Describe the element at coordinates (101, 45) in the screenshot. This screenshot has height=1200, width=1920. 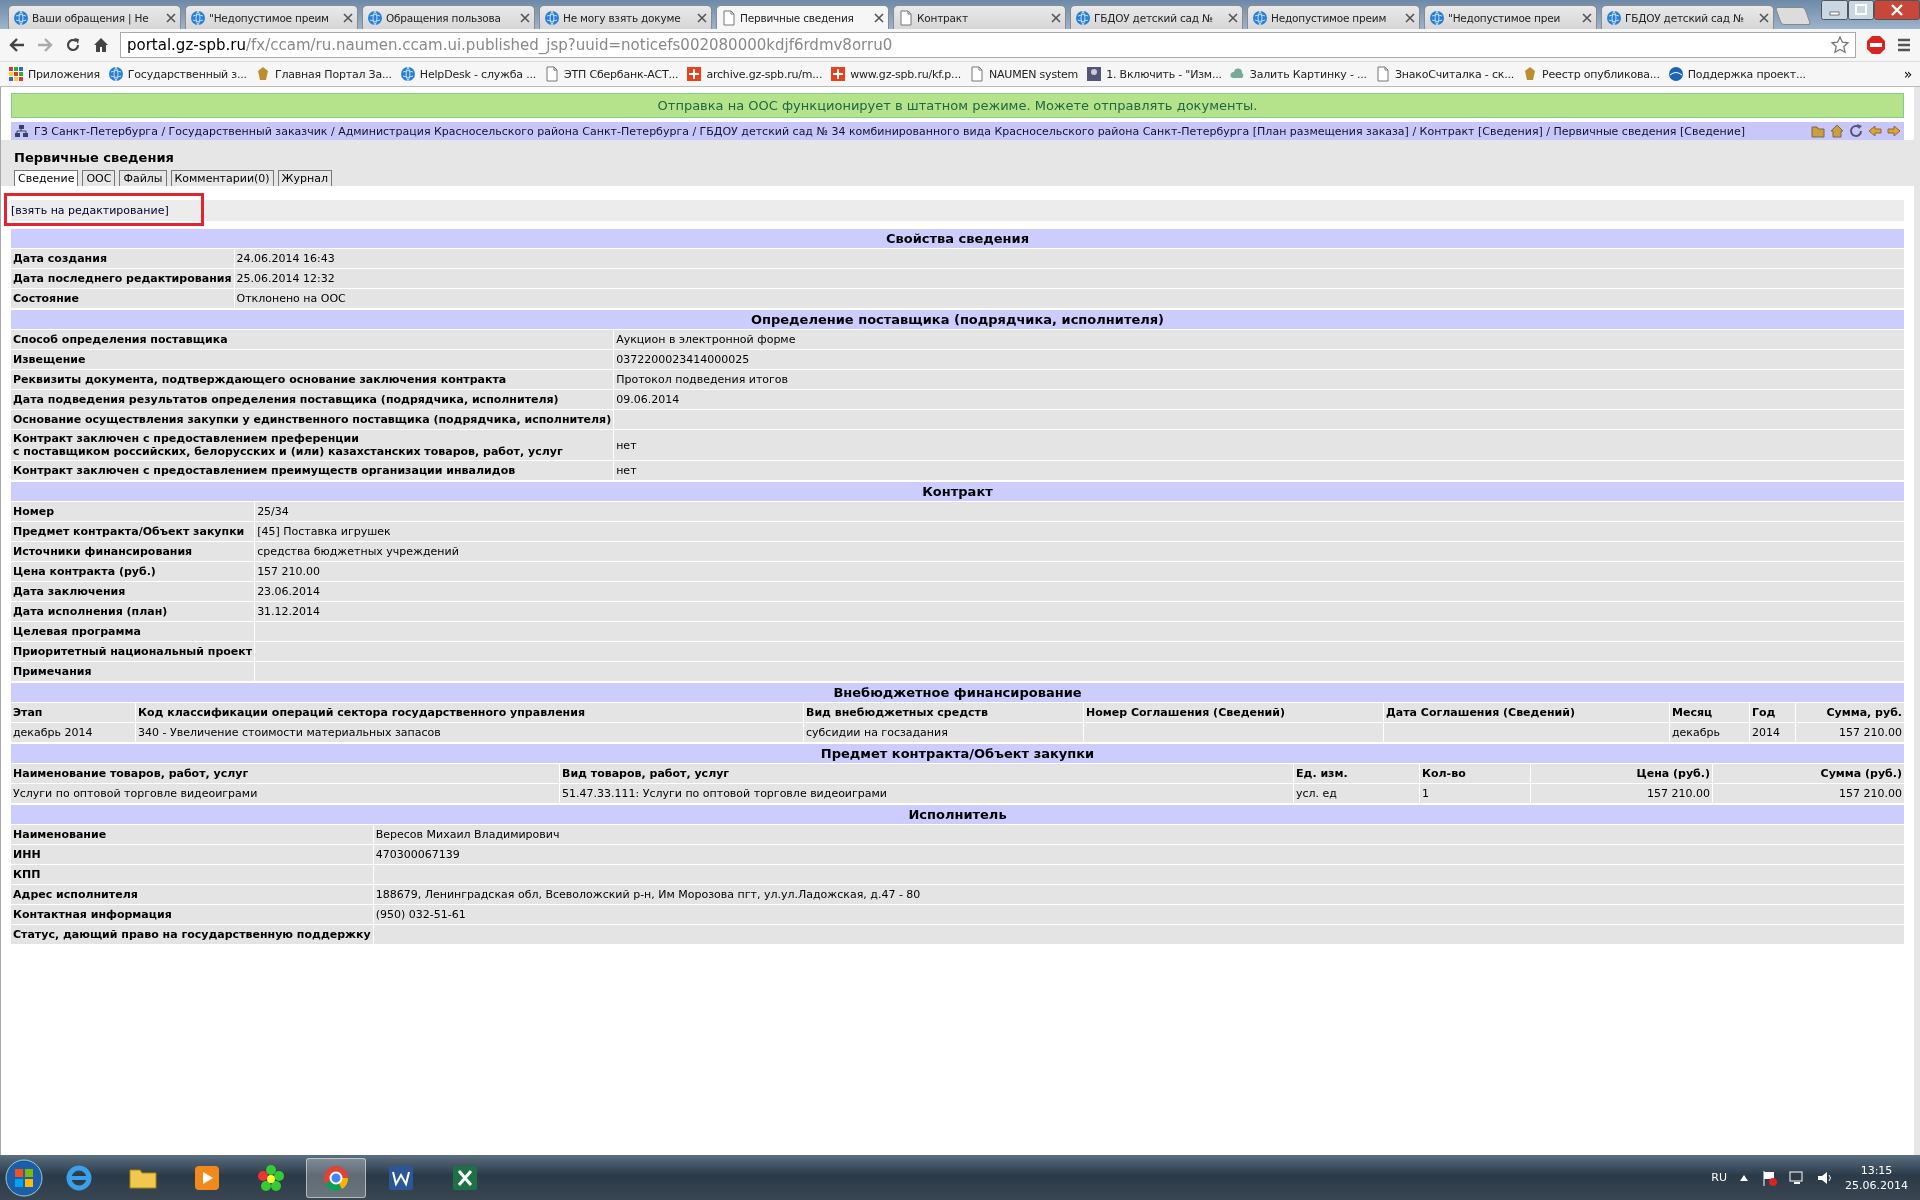
I see `home-icon` at that location.